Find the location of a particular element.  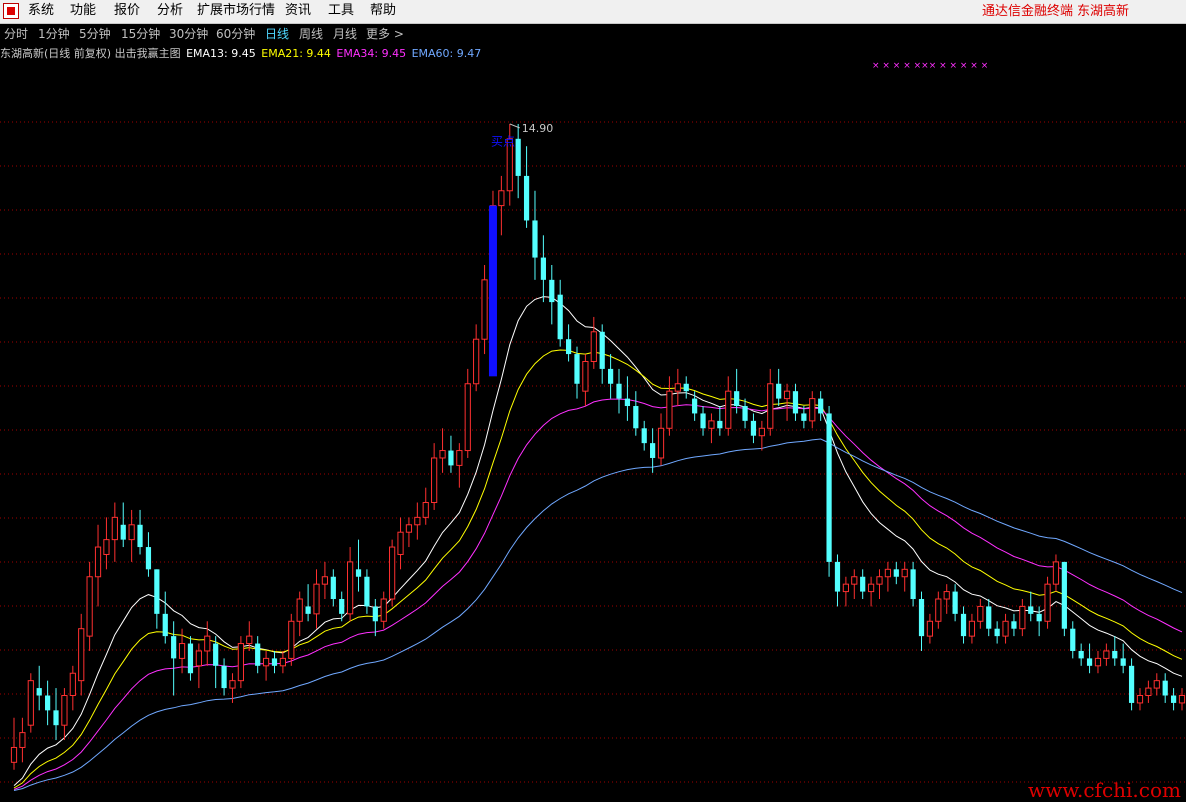

period-tab-weekly: 周线 is located at coordinates (311, 34).